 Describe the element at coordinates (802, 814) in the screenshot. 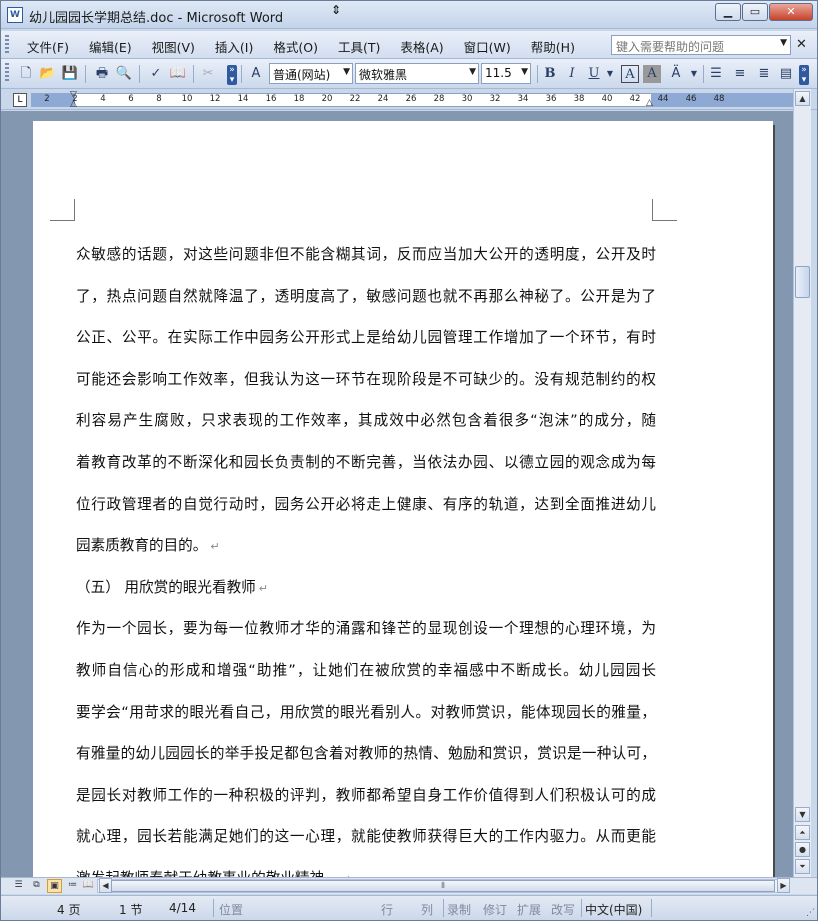

I see `scroll-down-button: ▼` at that location.